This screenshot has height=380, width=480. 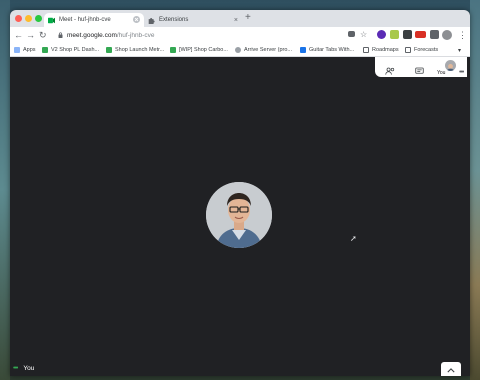 I want to click on bookmark-label: Forecasts, so click(x=426, y=50).